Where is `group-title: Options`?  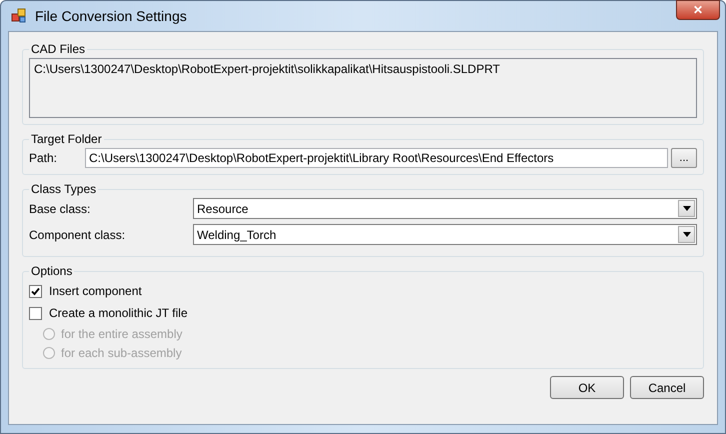
group-title: Options is located at coordinates (52, 271).